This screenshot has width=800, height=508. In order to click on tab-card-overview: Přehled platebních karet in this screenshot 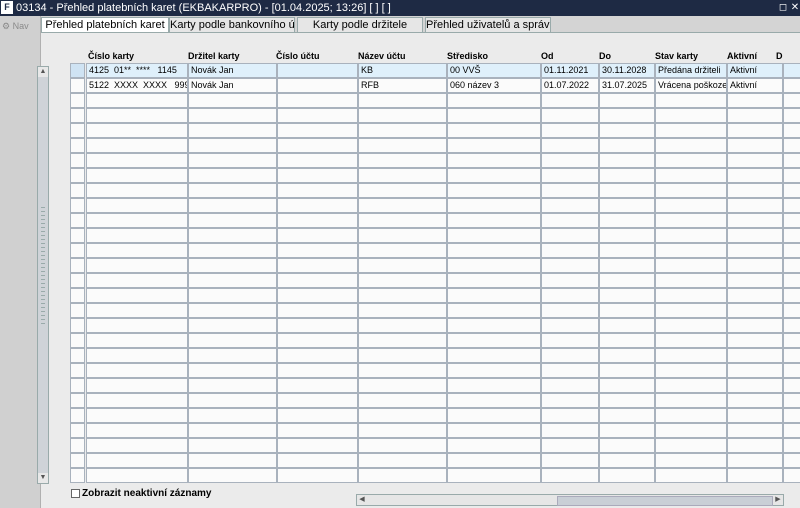, I will do `click(105, 24)`.